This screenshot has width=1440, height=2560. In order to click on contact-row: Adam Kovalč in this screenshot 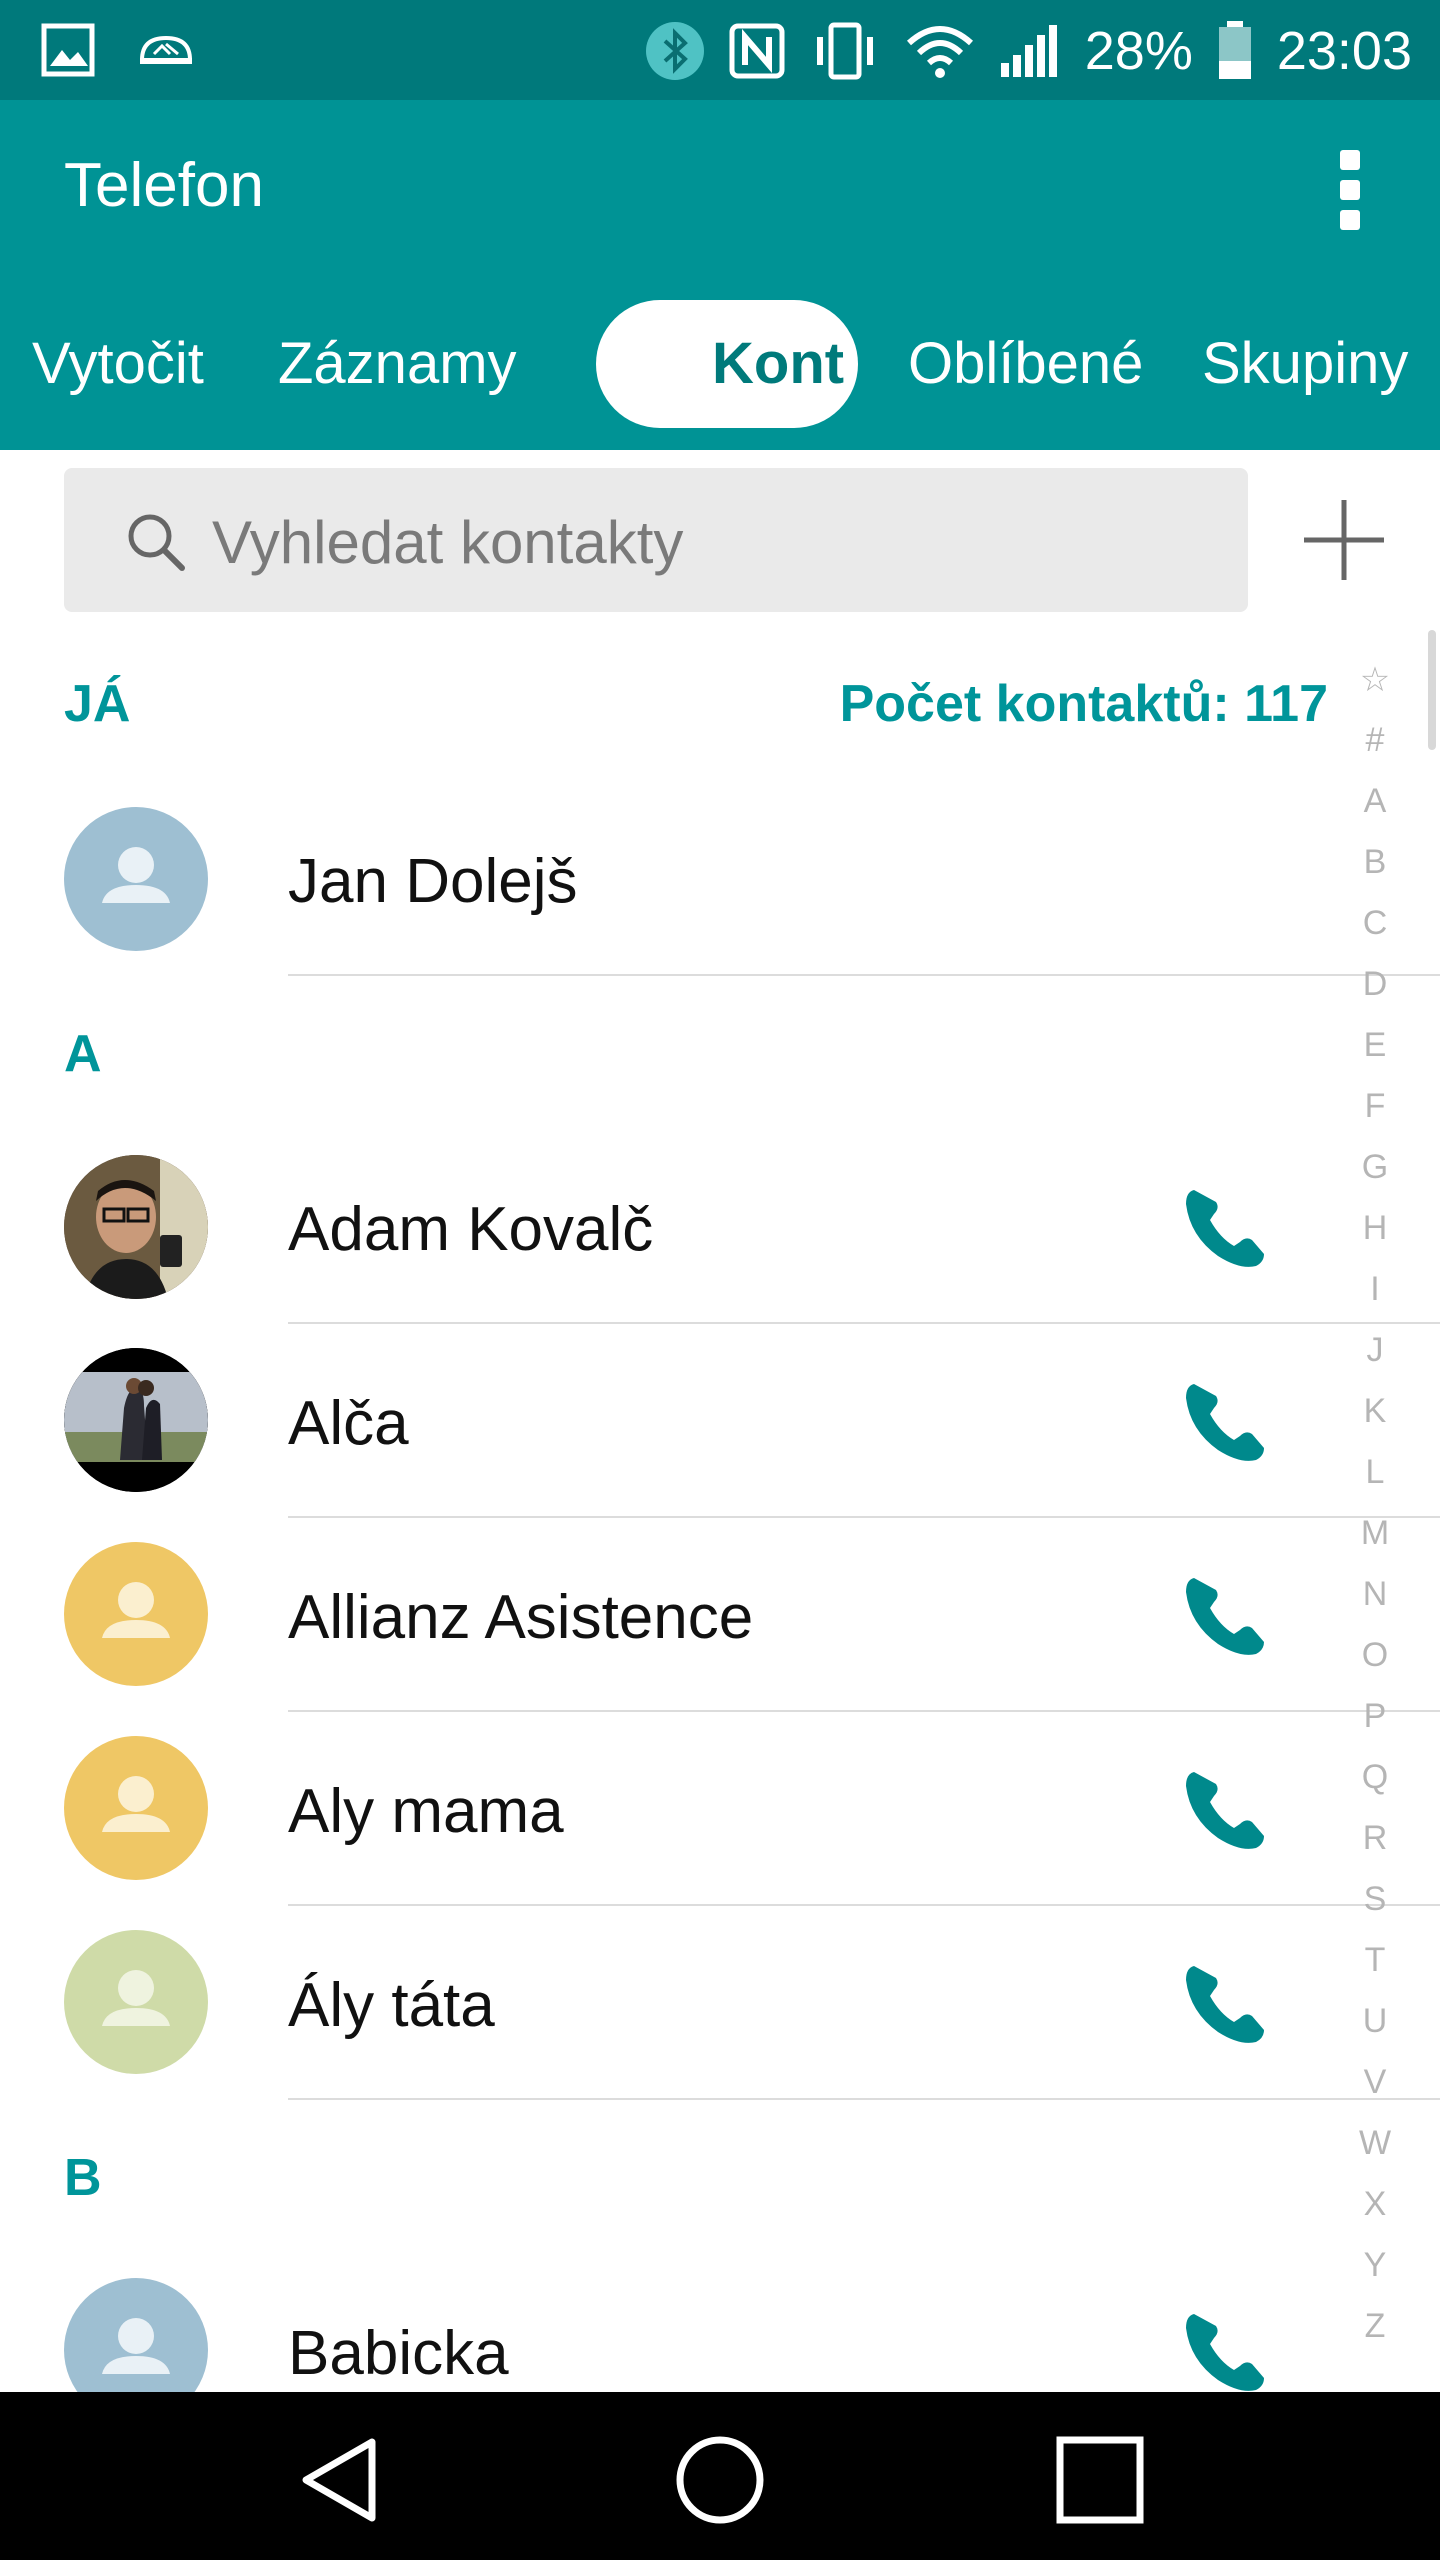, I will do `click(720, 1227)`.